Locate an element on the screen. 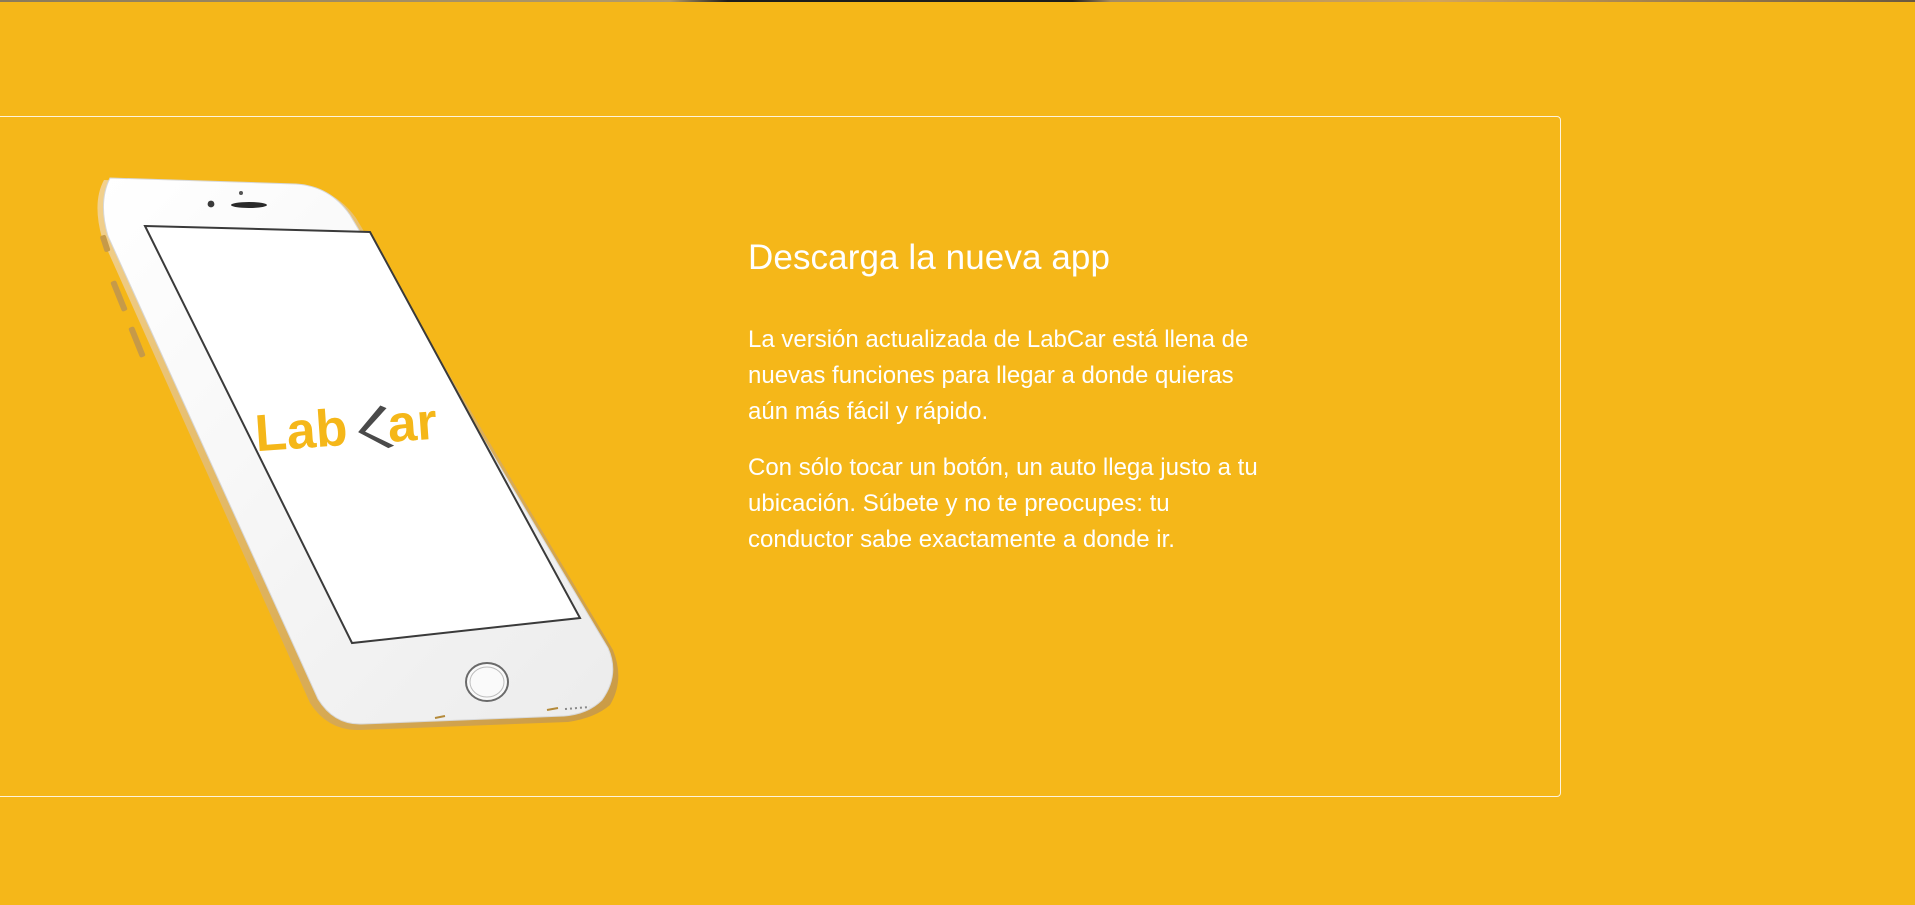 Image resolution: width=1915 pixels, height=905 pixels. section-title: Descarga la nueva app is located at coordinates (929, 257).